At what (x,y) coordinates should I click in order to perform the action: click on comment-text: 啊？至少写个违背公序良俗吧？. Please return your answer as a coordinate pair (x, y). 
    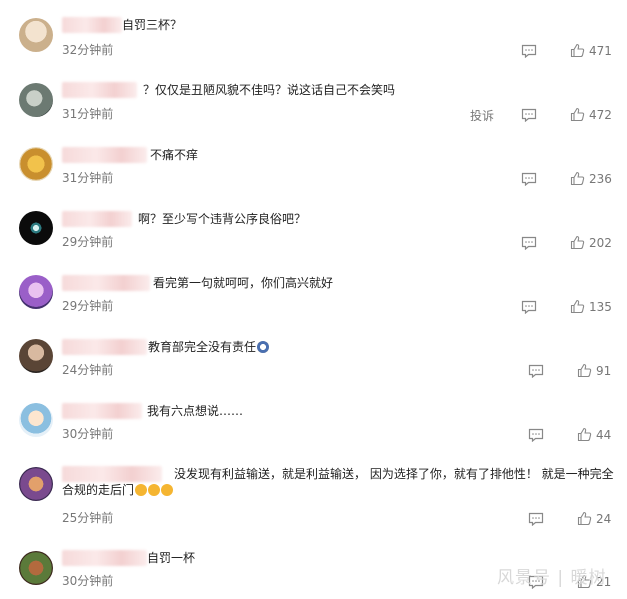
    Looking at the image, I should click on (222, 219).